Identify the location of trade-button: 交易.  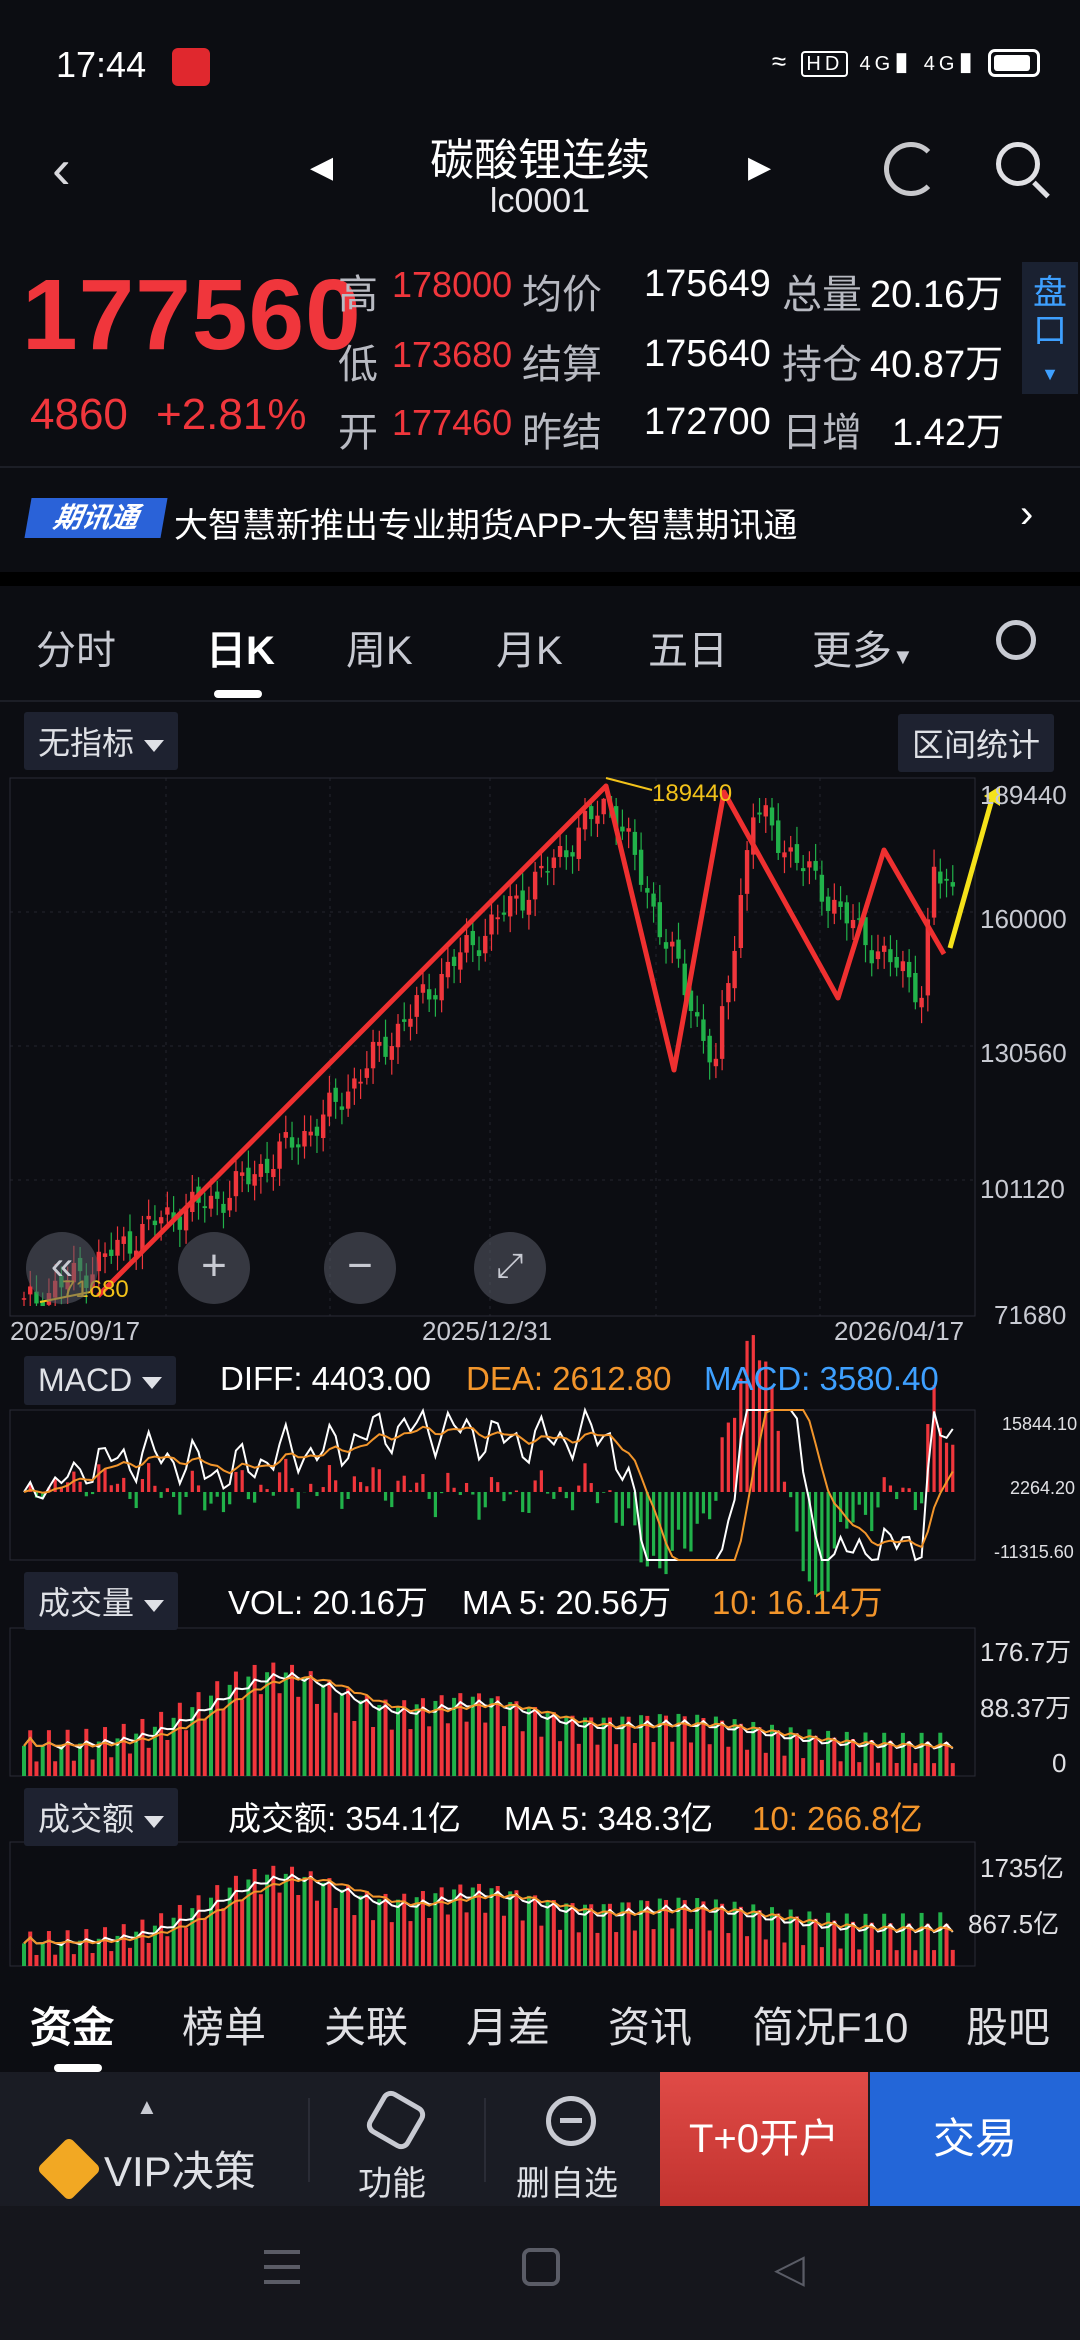
(975, 2139).